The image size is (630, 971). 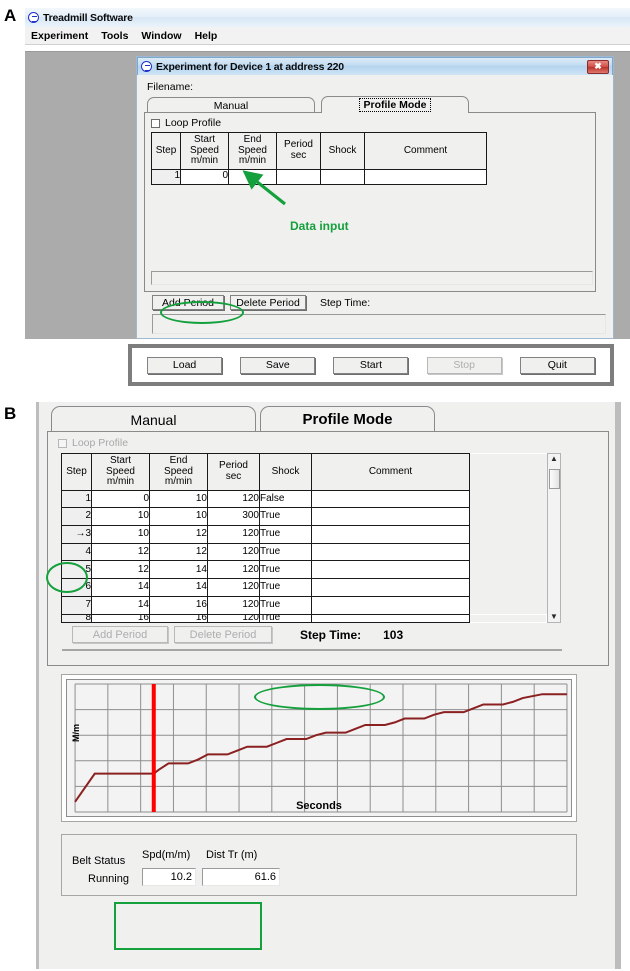 What do you see at coordinates (59, 36) in the screenshot?
I see `menu-item-experiment: Experiment` at bounding box center [59, 36].